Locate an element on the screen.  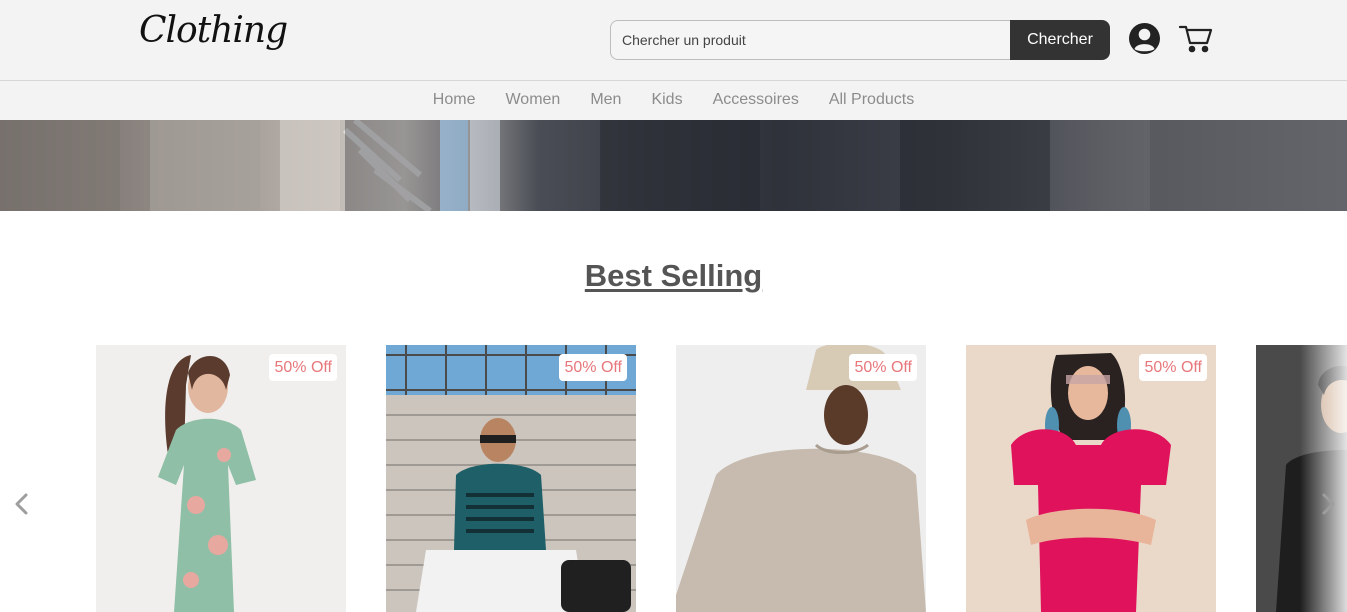
user-circle-icon is located at coordinates (1144, 38).